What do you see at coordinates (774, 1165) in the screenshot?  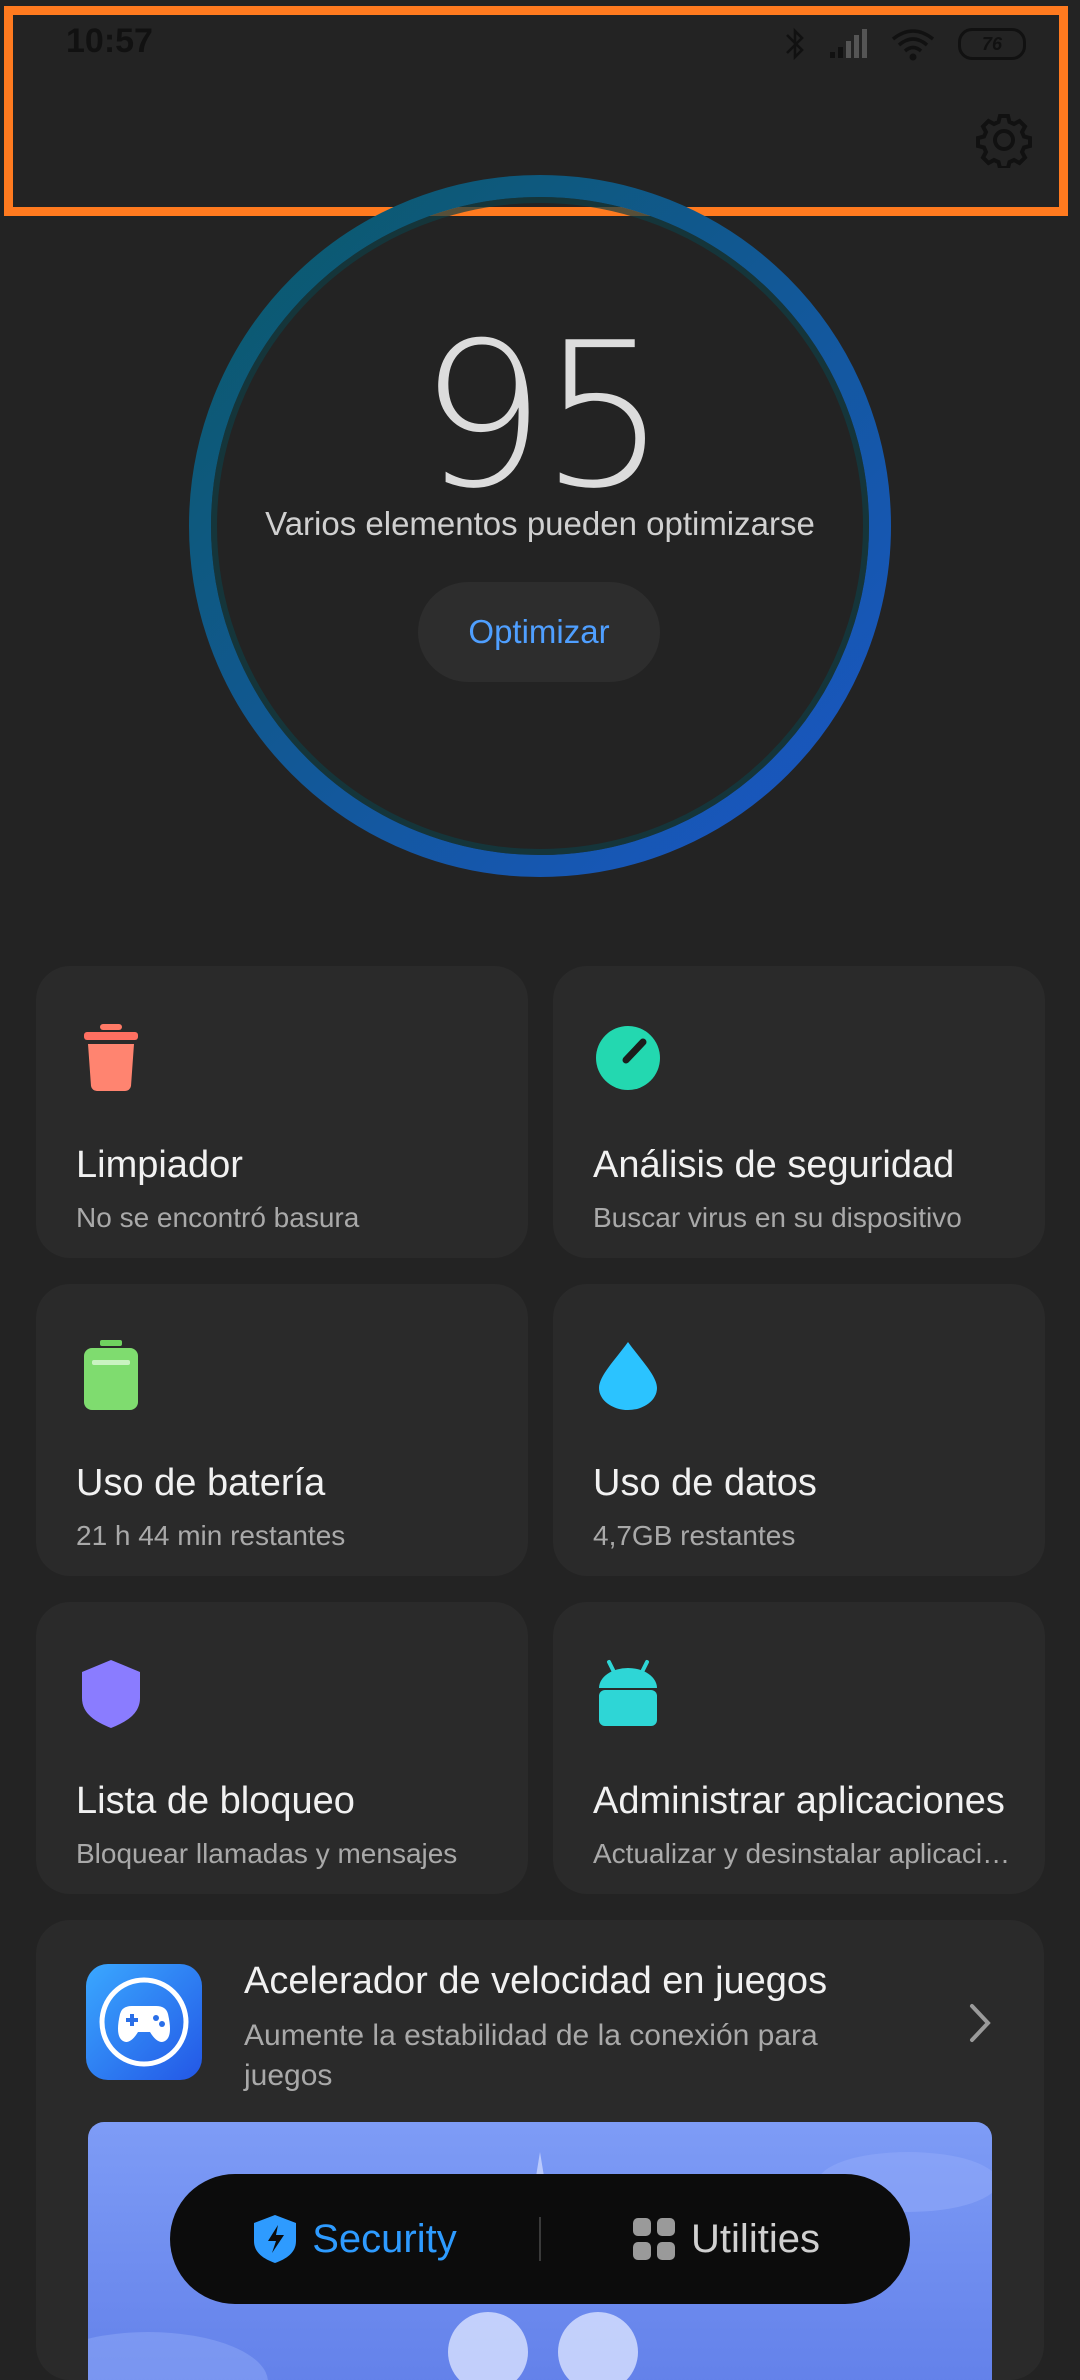 I see `card-title: Análisis de seguridad` at bounding box center [774, 1165].